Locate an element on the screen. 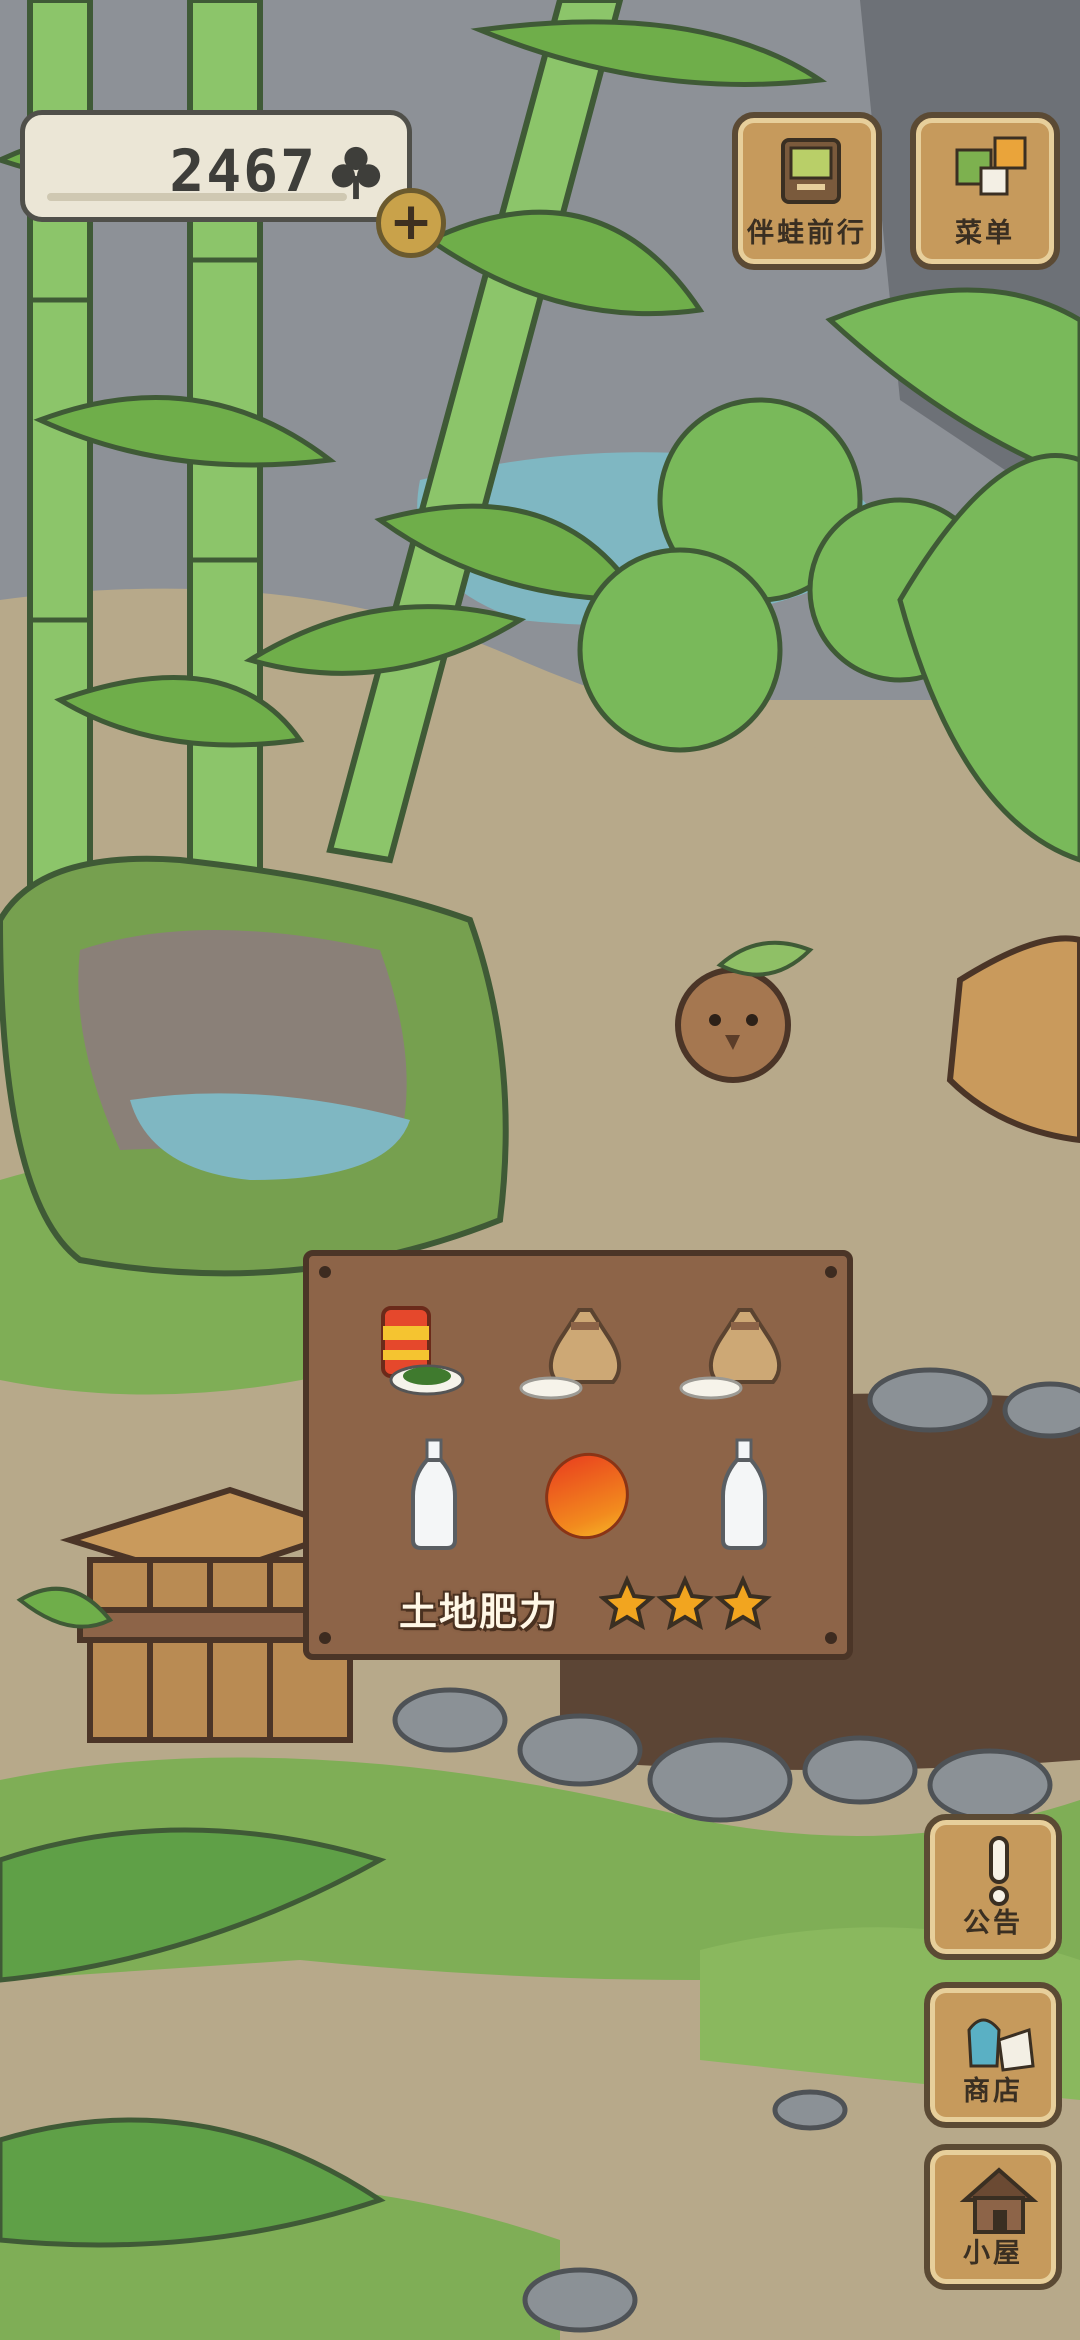 This screenshot has height=2340, width=1080. shop-bags-icon is located at coordinates (1001, 2045).